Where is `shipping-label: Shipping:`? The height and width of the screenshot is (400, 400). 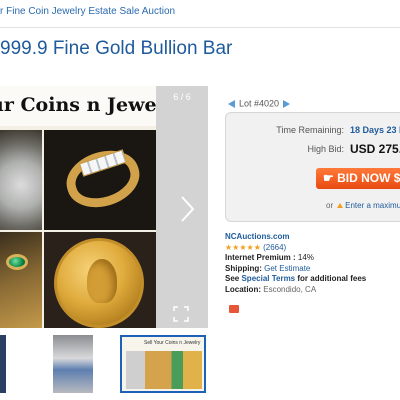
shipping-label: Shipping: is located at coordinates (243, 268).